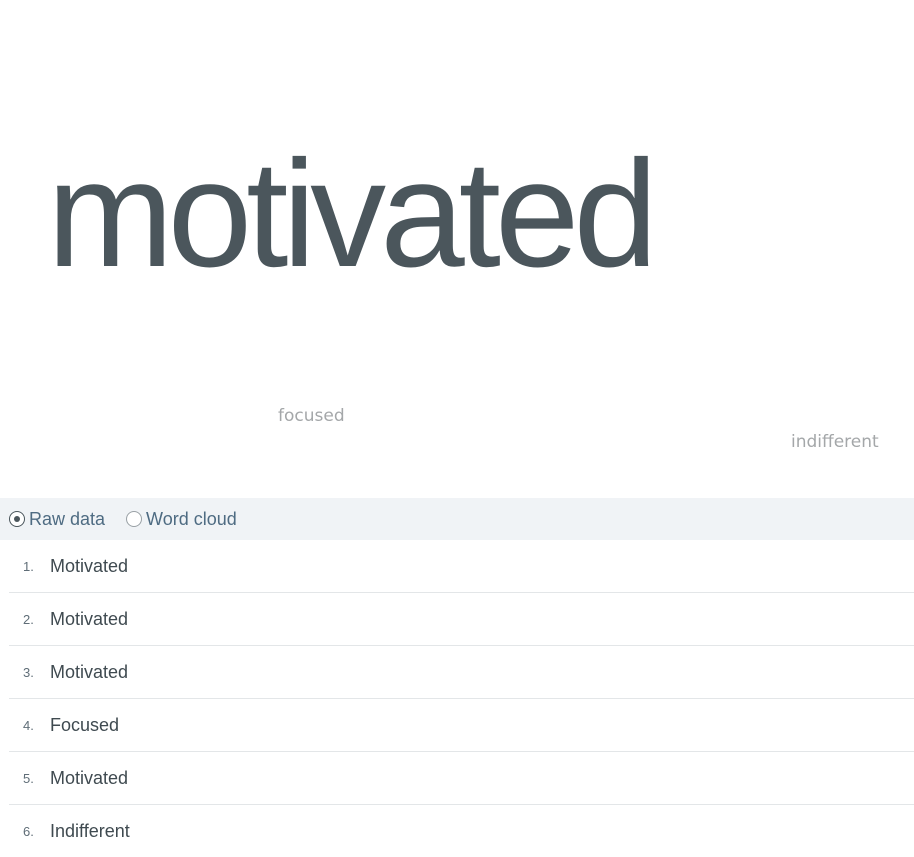 The width and height of the screenshot is (914, 857). What do you see at coordinates (28, 831) in the screenshot?
I see `list-item-number: 6.` at bounding box center [28, 831].